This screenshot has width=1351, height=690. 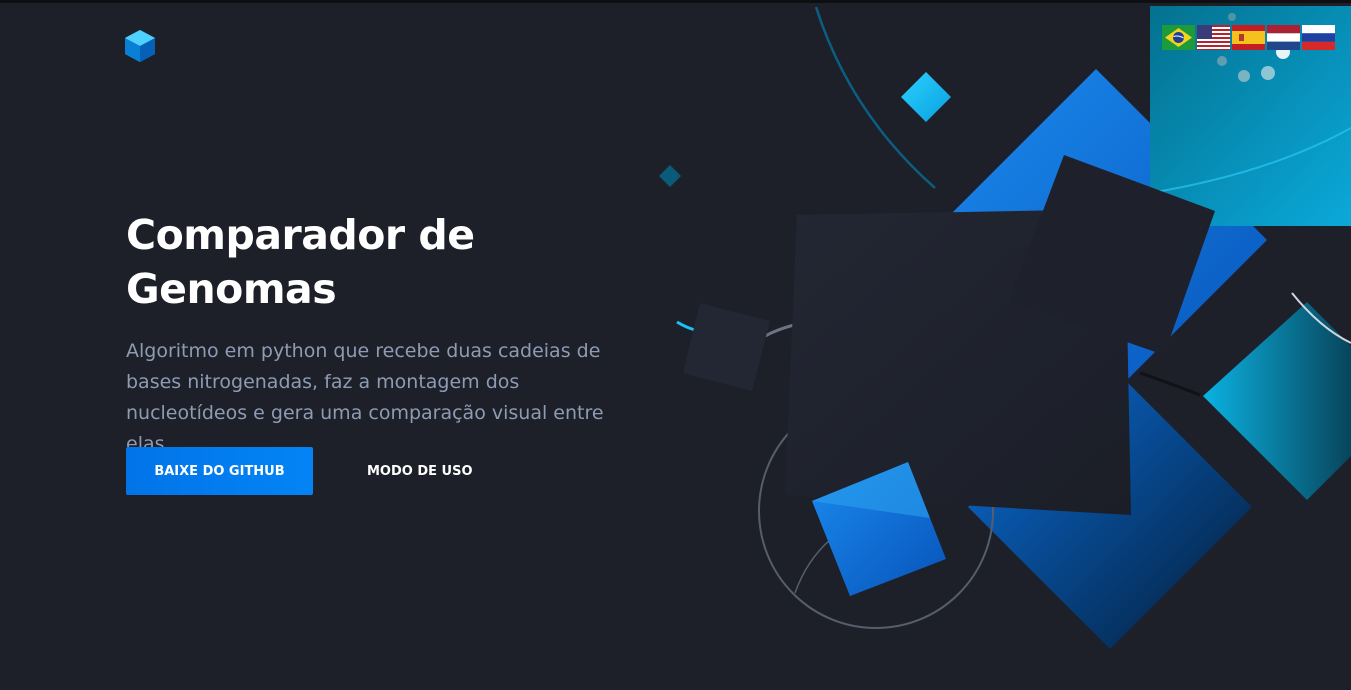 What do you see at coordinates (1283, 37) in the screenshot?
I see `flag-netherlands-icon` at bounding box center [1283, 37].